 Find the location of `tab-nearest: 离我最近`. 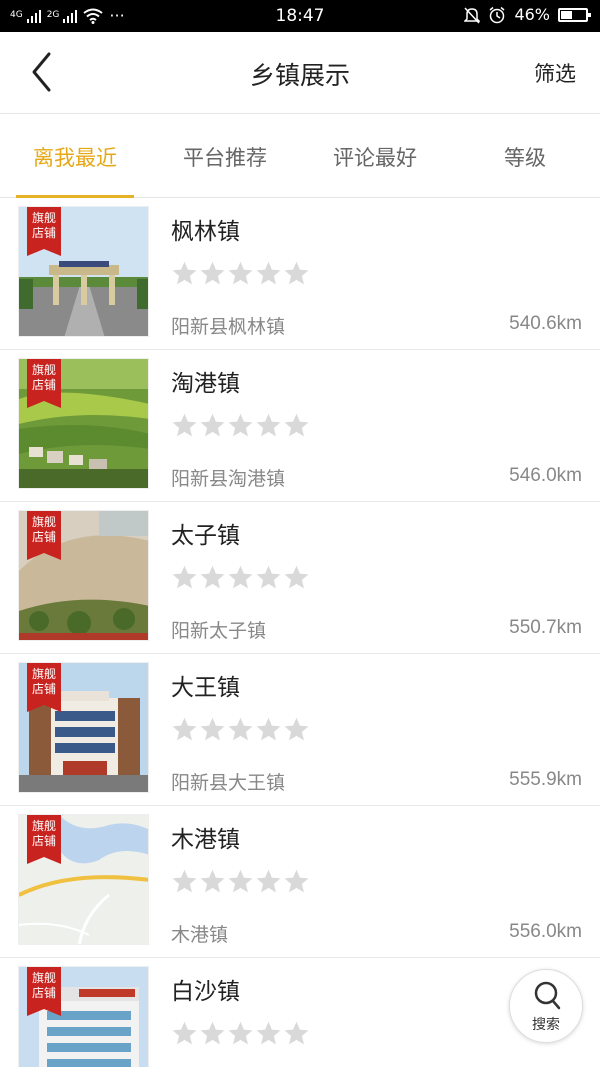

tab-nearest: 离我最近 is located at coordinates (75, 156).